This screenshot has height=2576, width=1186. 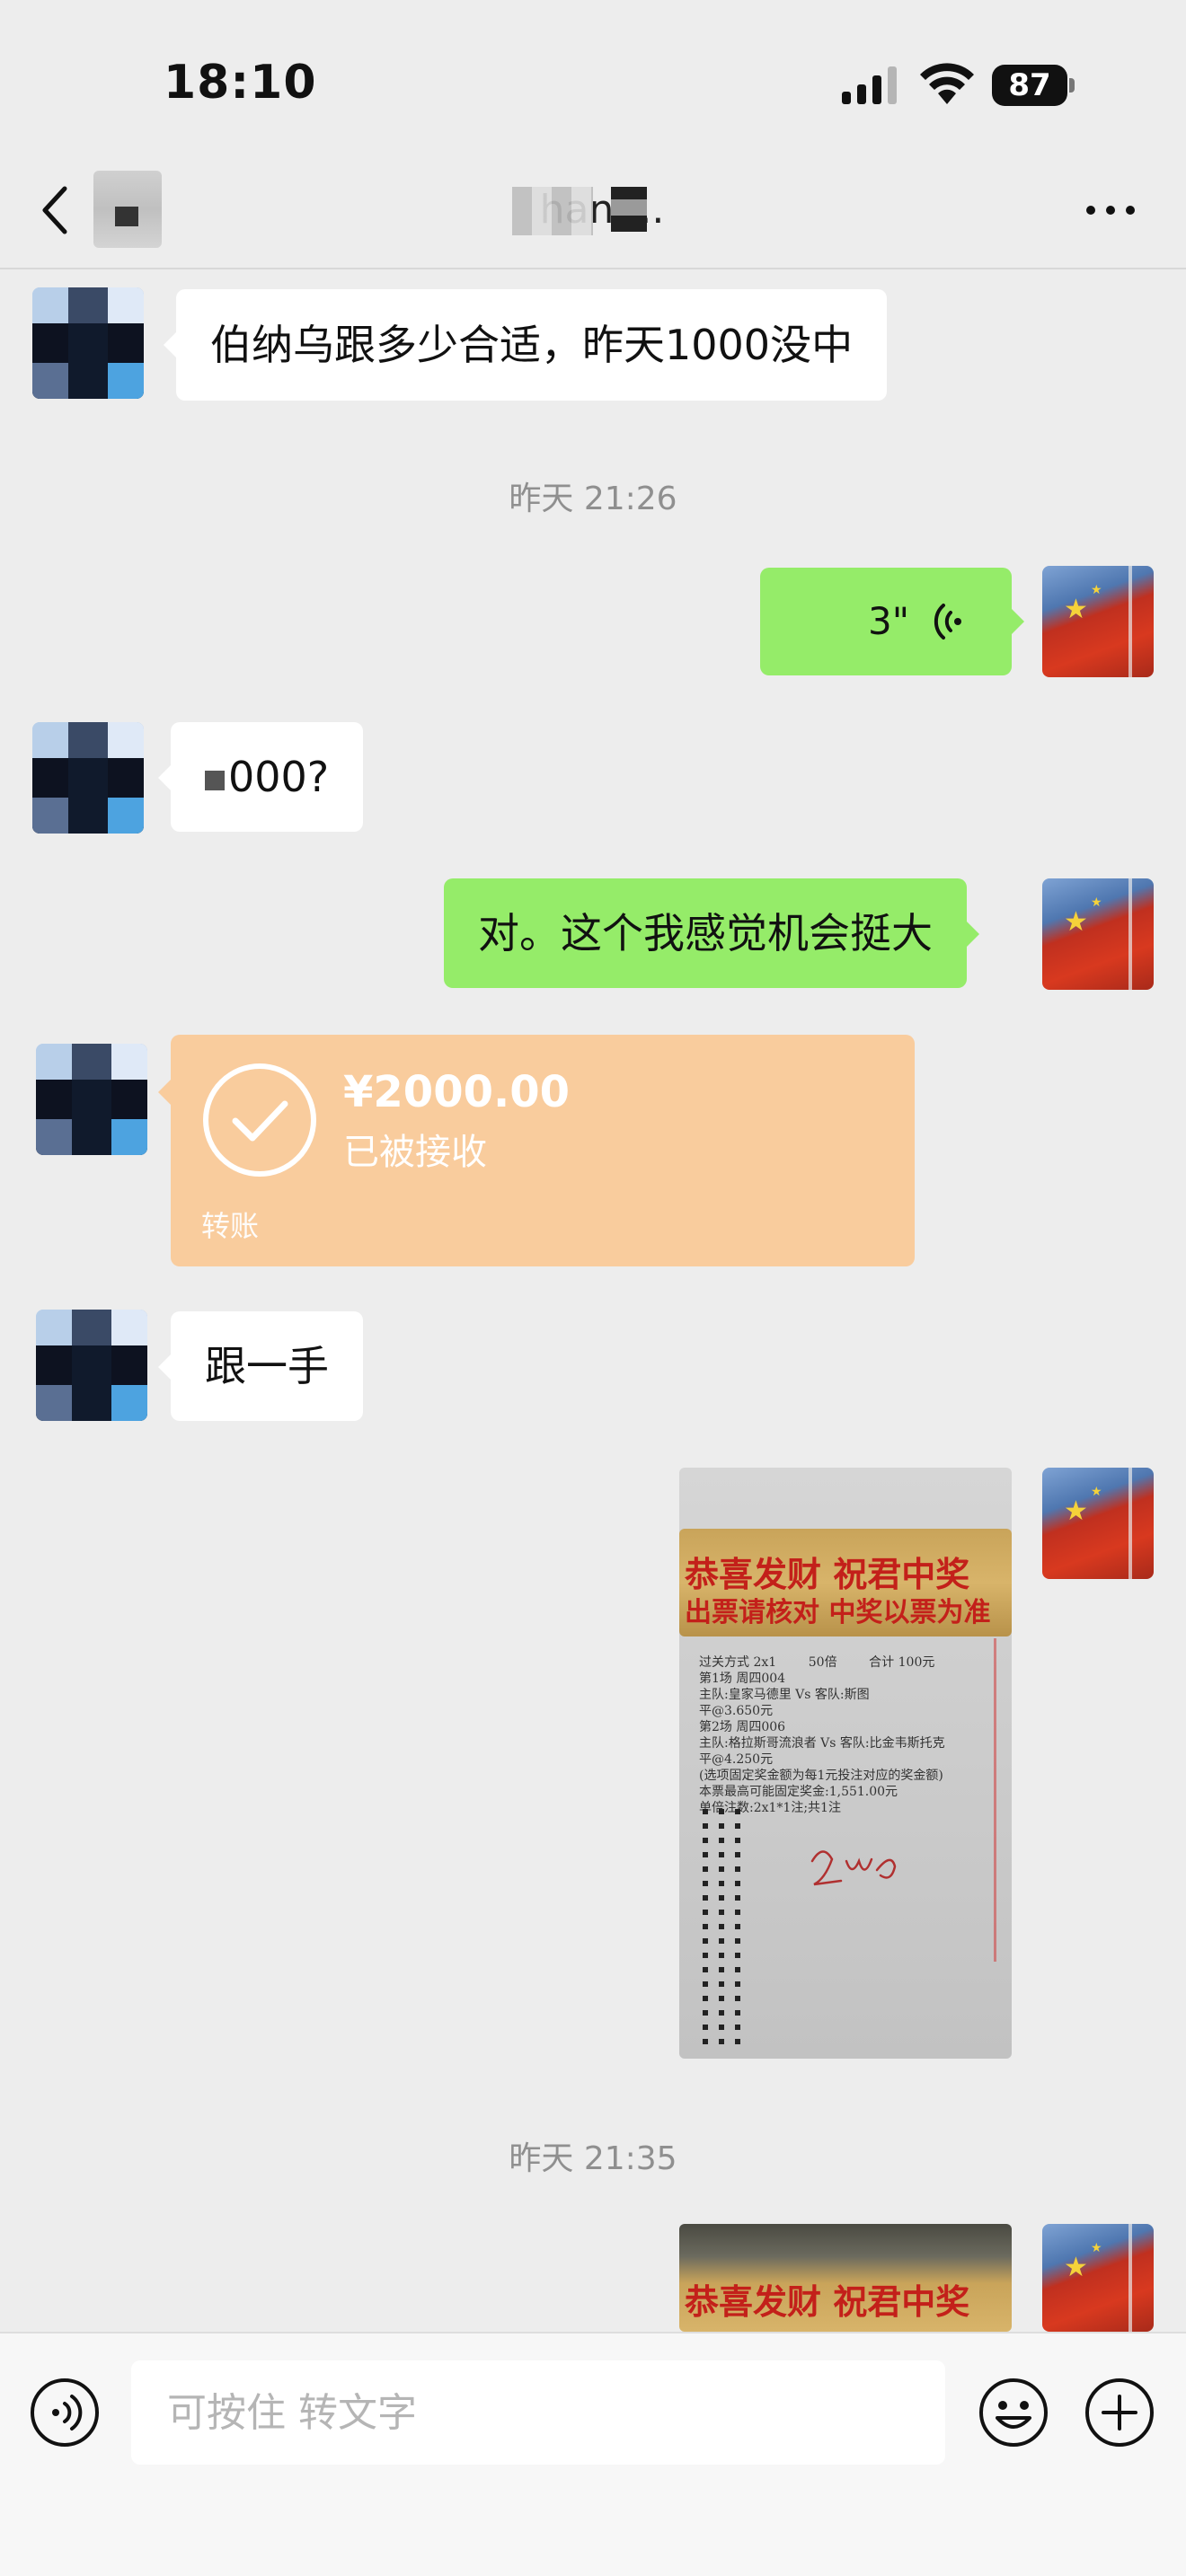 What do you see at coordinates (536, 1150) in the screenshot?
I see `transfer-card: ¥2000.00 已被接收 转账` at bounding box center [536, 1150].